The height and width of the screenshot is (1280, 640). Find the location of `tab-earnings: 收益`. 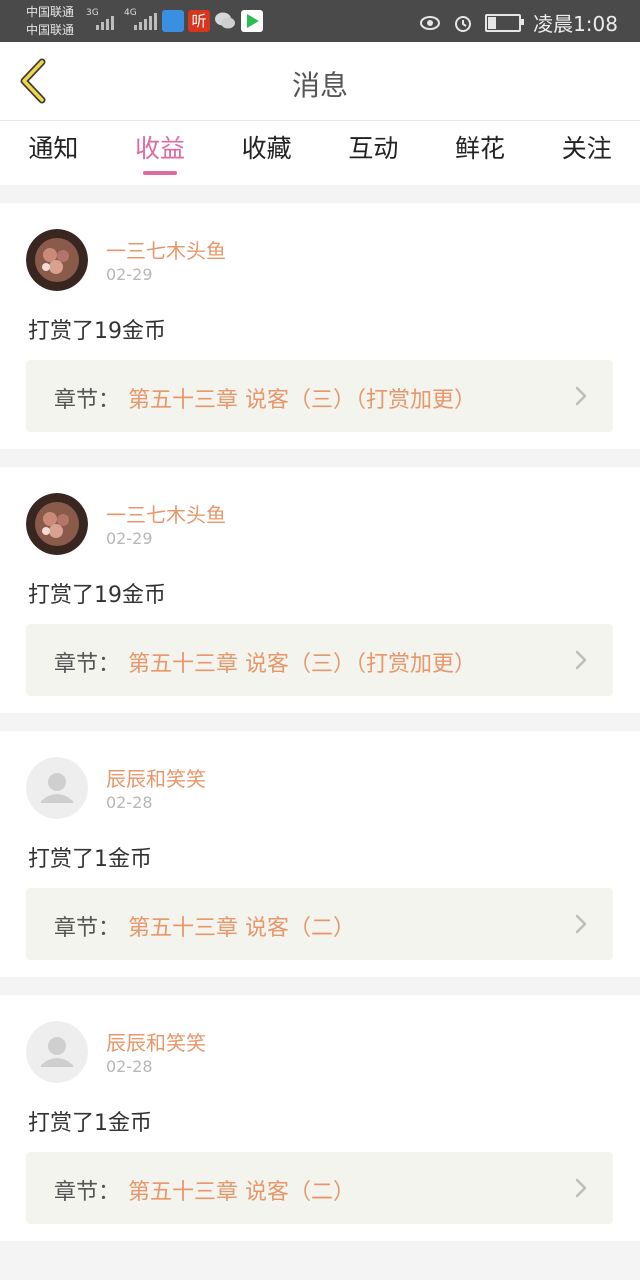

tab-earnings: 收益 is located at coordinates (160, 153).